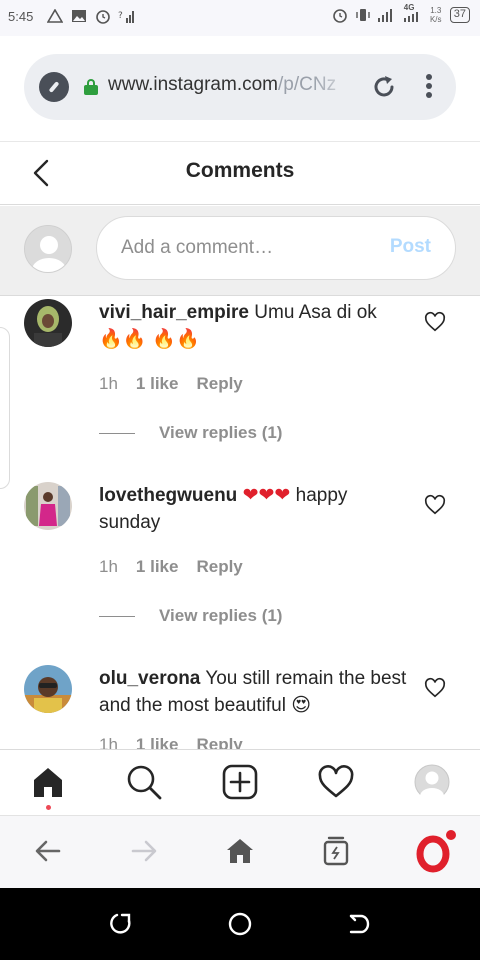 Image resolution: width=480 pixels, height=960 pixels. What do you see at coordinates (168, 495) in the screenshot?
I see `comment-username: lovethegwuenu` at bounding box center [168, 495].